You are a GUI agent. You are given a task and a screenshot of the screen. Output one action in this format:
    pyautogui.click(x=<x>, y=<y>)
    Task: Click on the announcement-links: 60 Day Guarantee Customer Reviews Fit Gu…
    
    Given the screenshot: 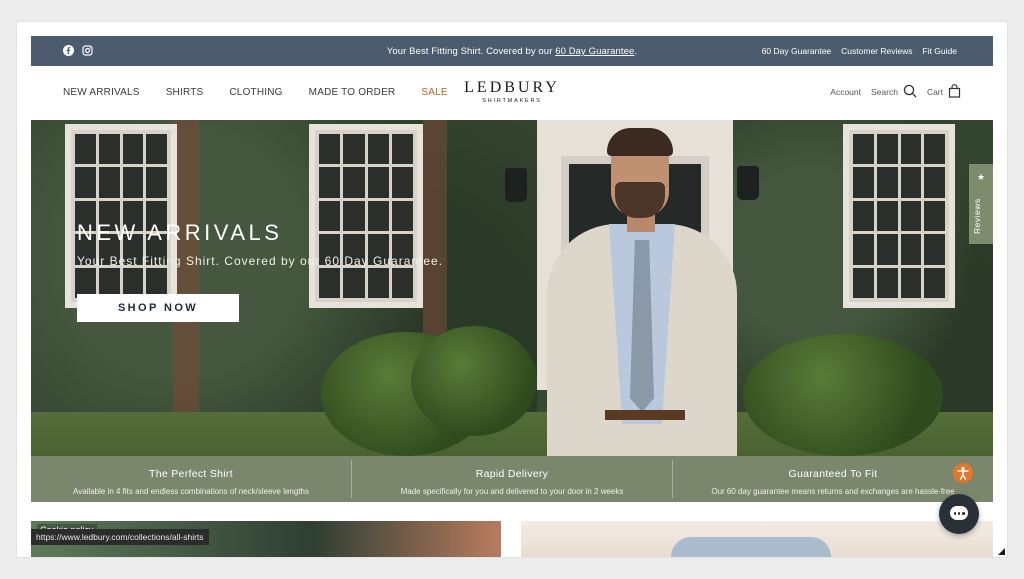 What is the action you would take?
    pyautogui.click(x=859, y=51)
    